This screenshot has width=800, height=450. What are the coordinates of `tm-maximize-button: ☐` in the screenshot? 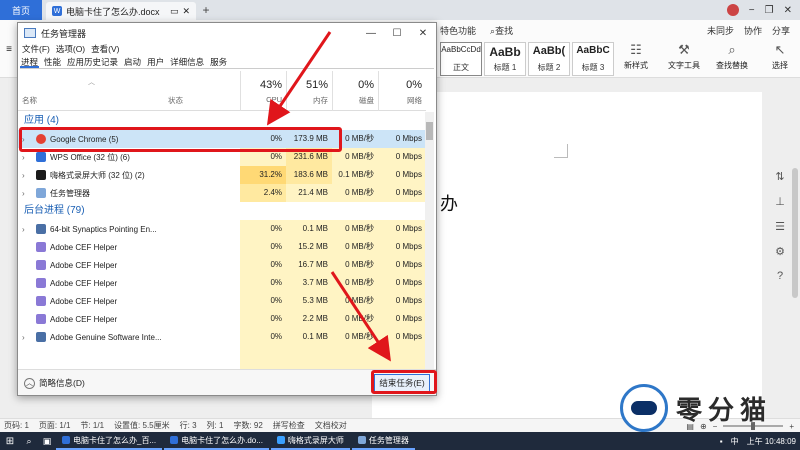 It's located at (397, 33).